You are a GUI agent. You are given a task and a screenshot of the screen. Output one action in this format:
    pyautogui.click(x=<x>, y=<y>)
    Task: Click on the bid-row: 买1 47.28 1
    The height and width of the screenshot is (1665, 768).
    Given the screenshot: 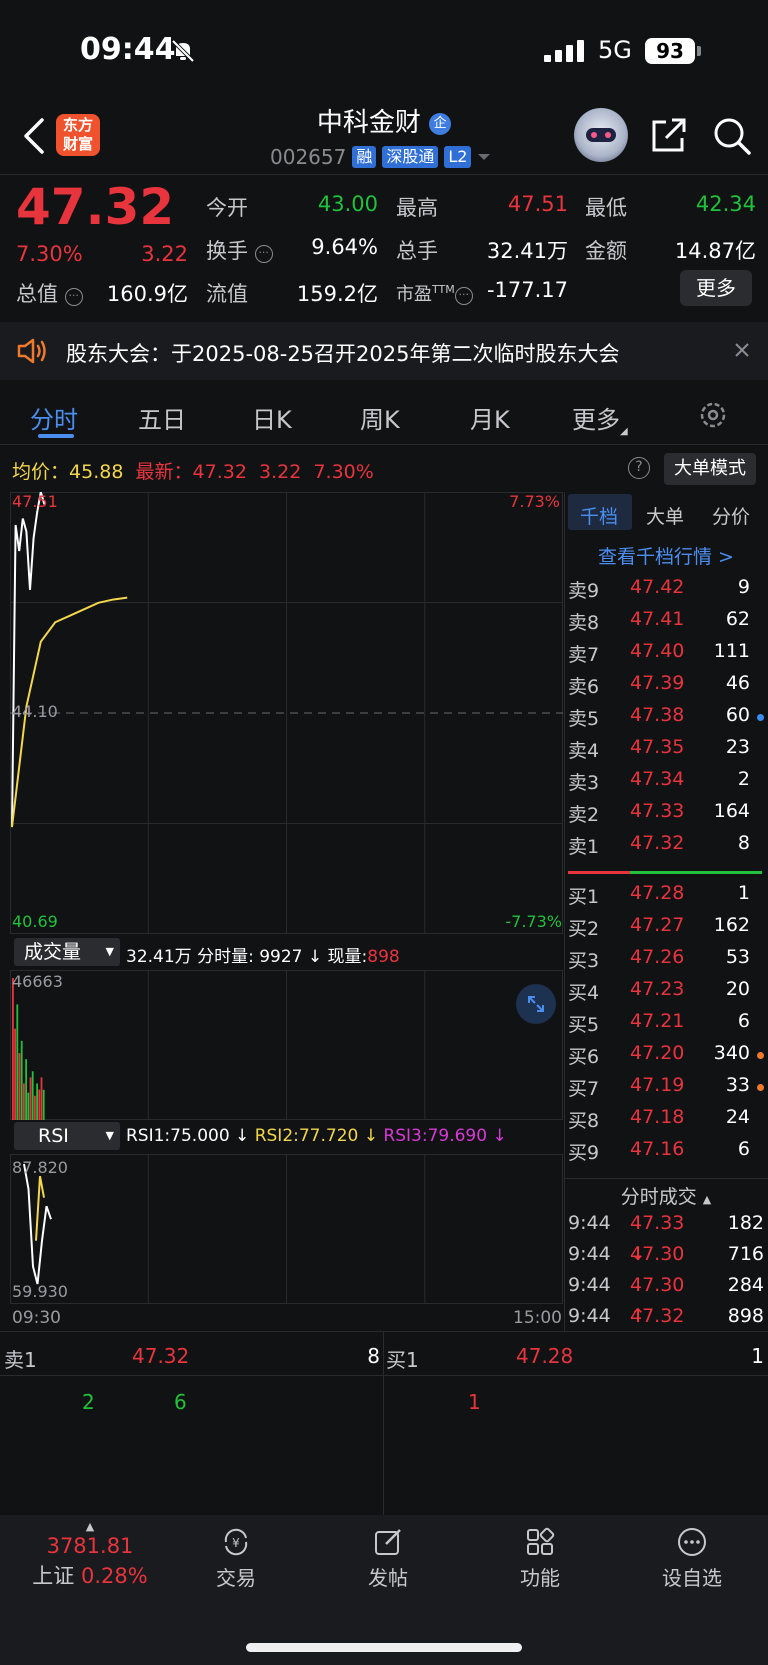 What is the action you would take?
    pyautogui.click(x=666, y=898)
    